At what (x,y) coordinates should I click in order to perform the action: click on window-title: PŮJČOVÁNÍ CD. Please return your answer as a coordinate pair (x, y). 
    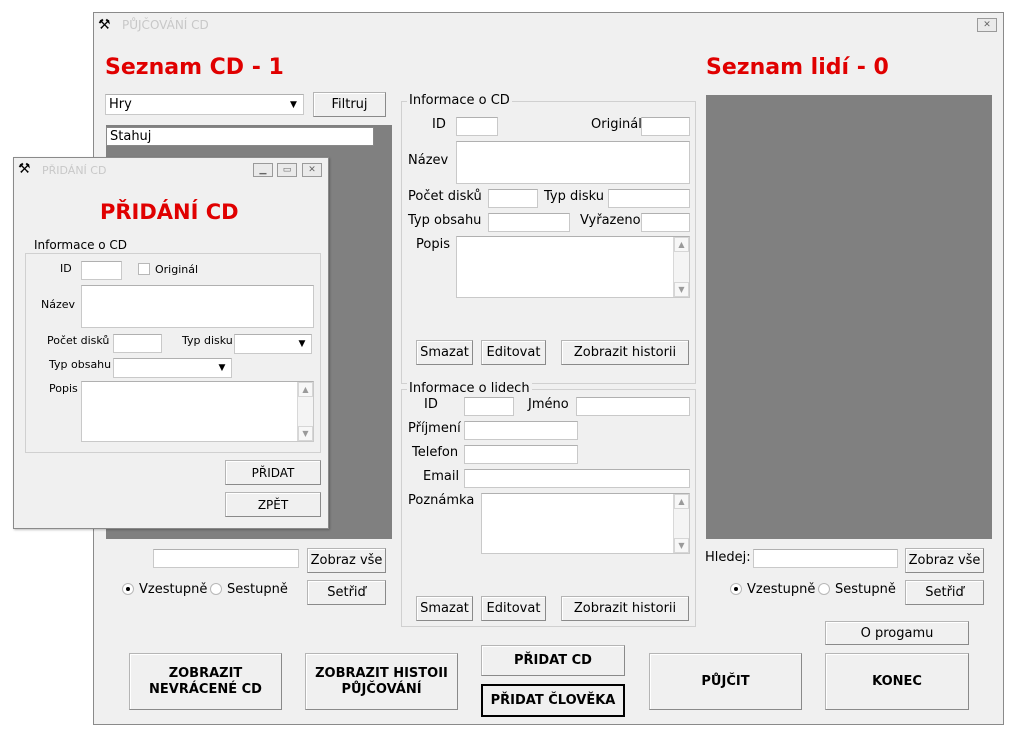
    Looking at the image, I should click on (165, 25).